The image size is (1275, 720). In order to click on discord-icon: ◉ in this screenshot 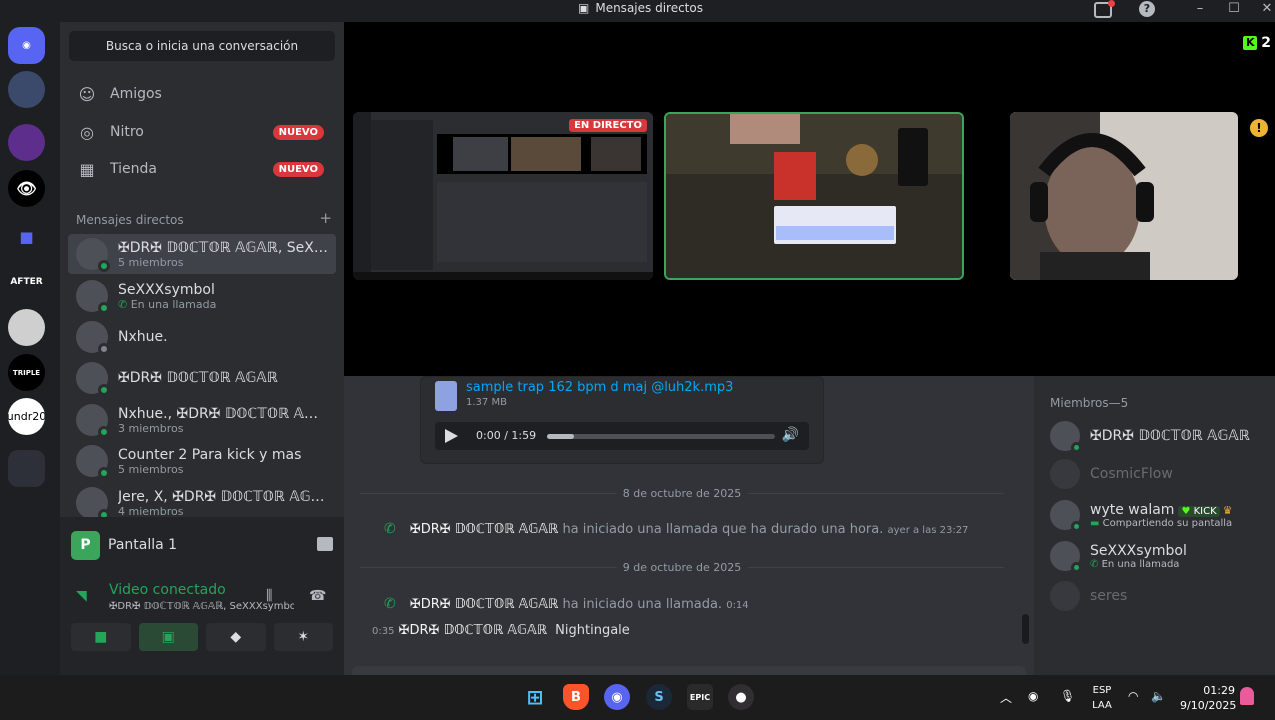, I will do `click(617, 697)`.